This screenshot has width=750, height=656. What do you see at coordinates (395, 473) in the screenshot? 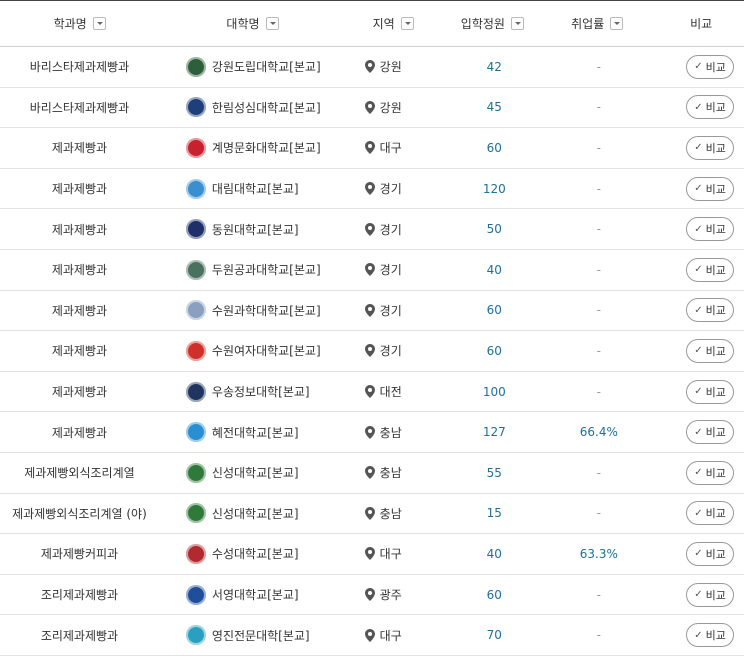
I see `region-cell: 충남` at bounding box center [395, 473].